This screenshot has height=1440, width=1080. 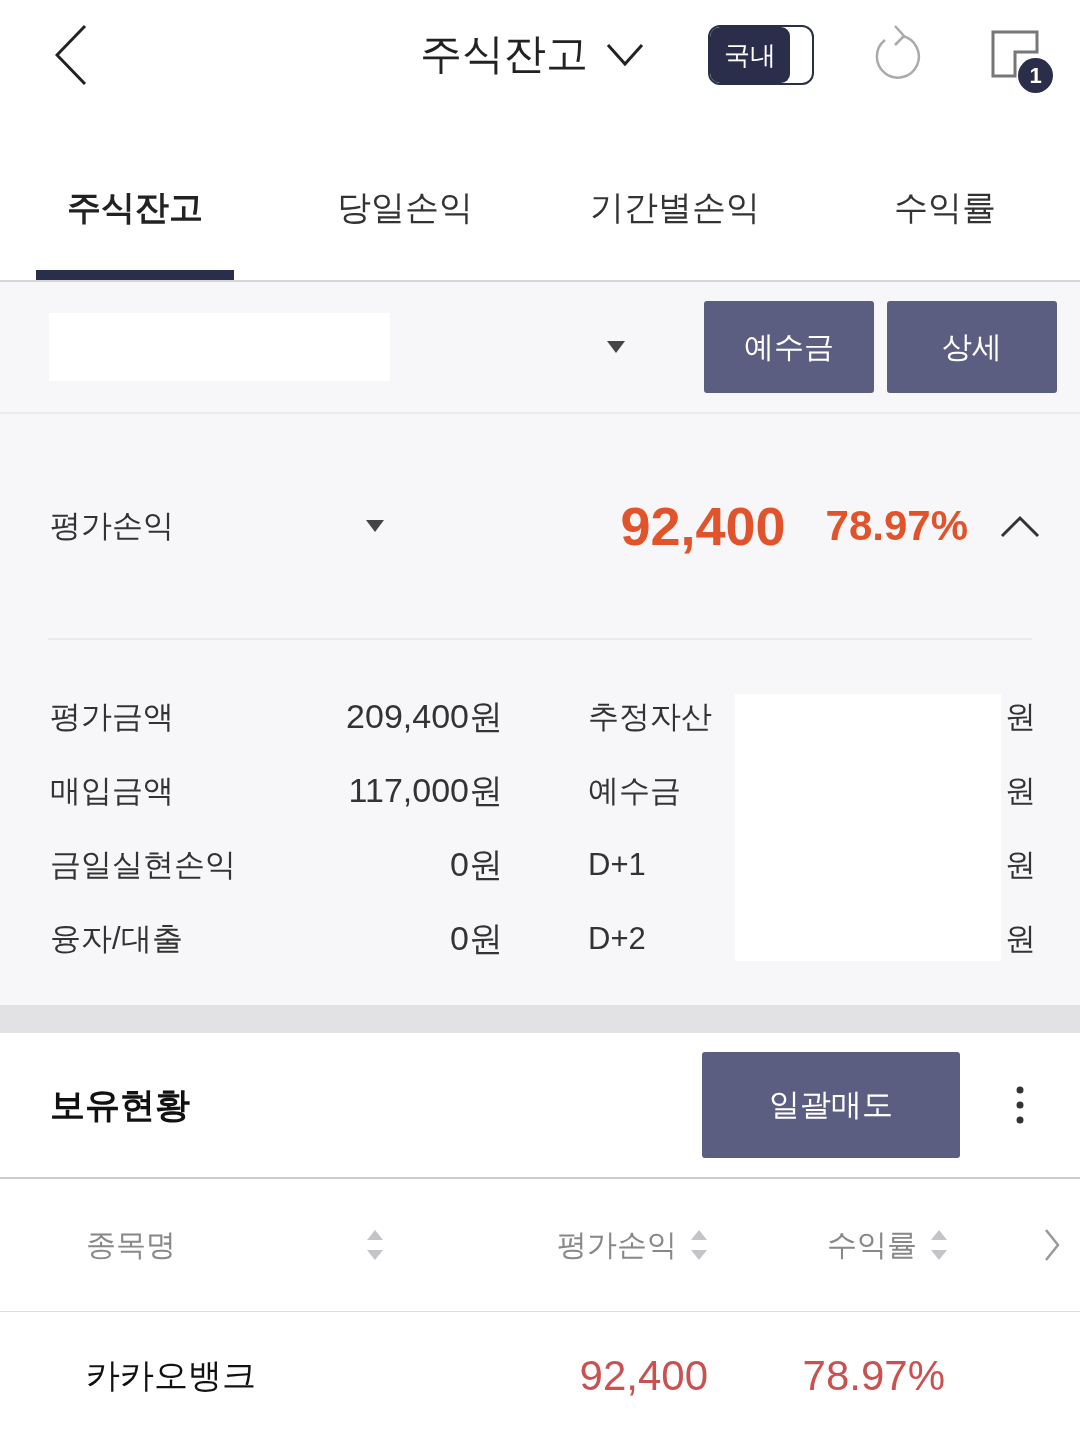 What do you see at coordinates (71, 55) in the screenshot?
I see `back-icon` at bounding box center [71, 55].